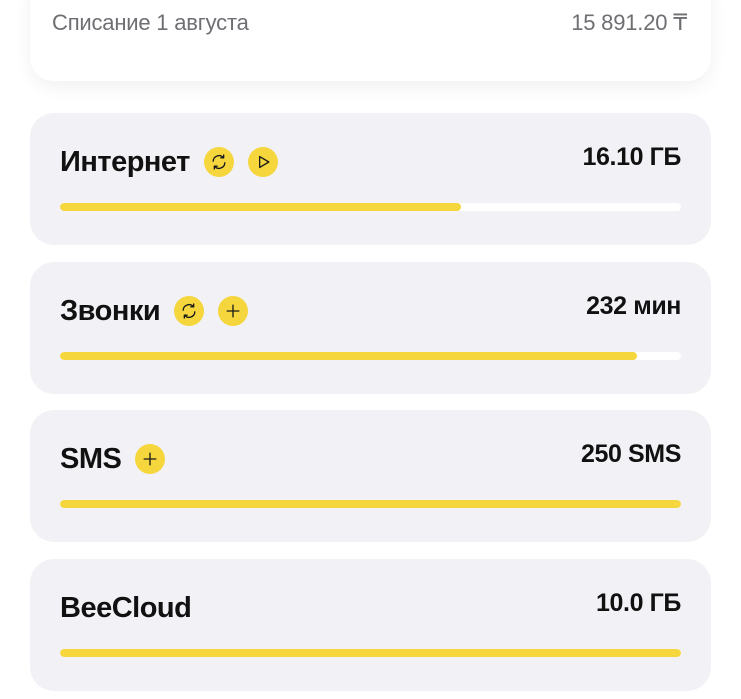 This screenshot has height=699, width=741. What do you see at coordinates (629, 22) in the screenshot?
I see `billing-amount: 15 891.20 ₸` at bounding box center [629, 22].